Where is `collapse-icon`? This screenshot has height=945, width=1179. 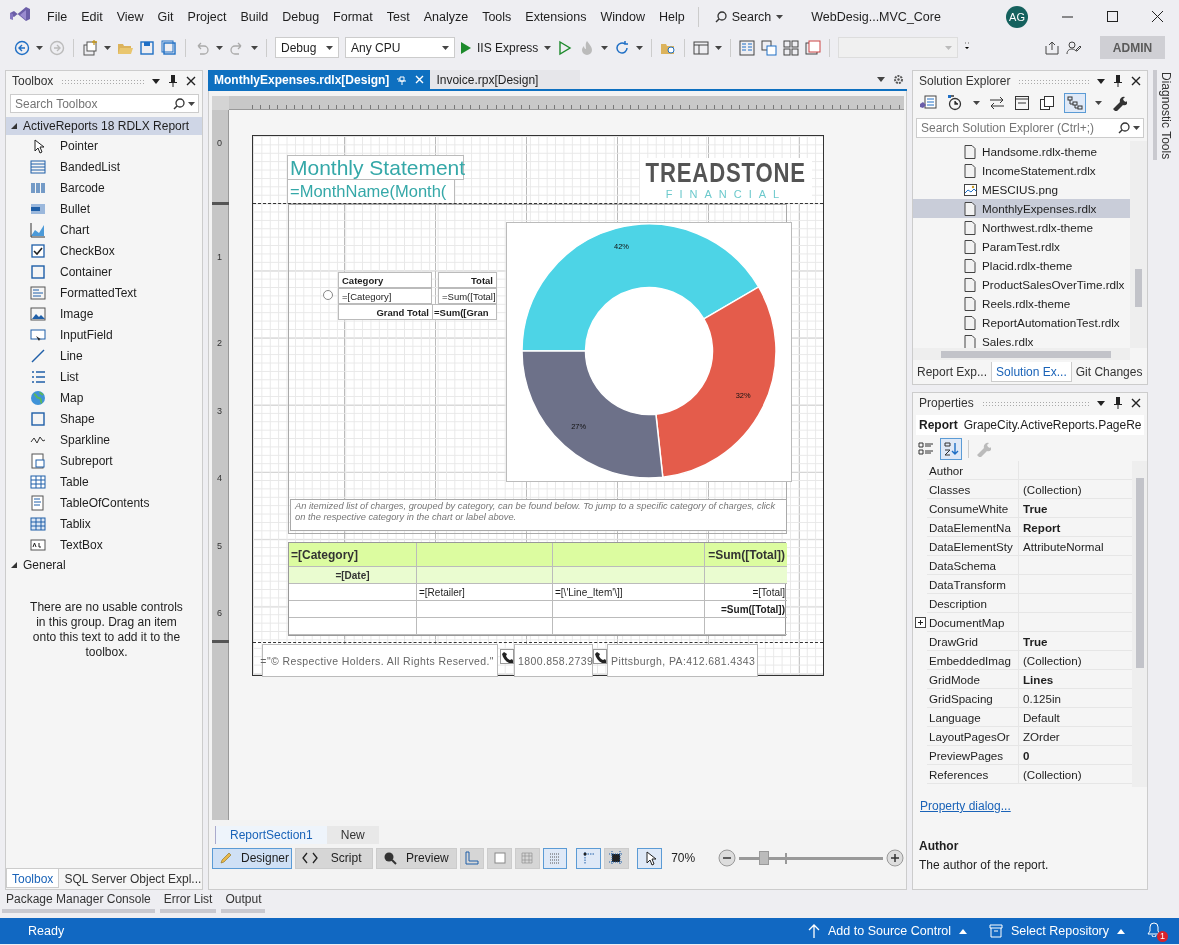
collapse-icon is located at coordinates (1022, 103).